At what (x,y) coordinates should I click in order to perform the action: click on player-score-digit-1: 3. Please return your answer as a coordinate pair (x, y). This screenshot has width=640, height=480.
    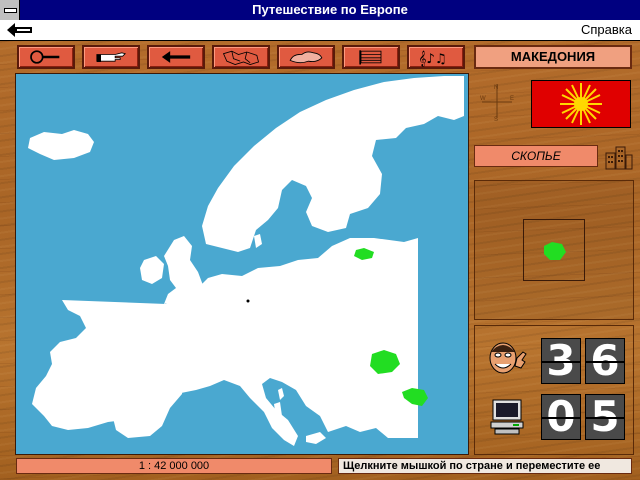
    Looking at the image, I should click on (561, 361).